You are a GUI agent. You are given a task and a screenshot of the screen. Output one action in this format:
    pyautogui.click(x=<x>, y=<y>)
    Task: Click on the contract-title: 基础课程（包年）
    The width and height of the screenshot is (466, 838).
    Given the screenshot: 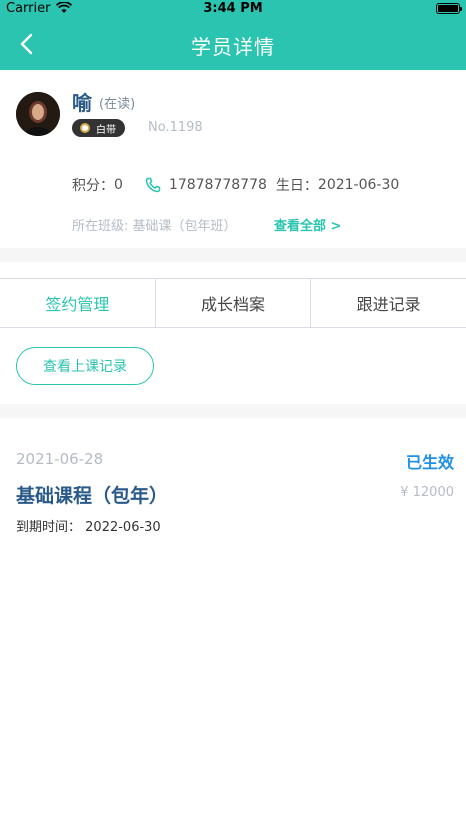 What is the action you would take?
    pyautogui.click(x=92, y=496)
    